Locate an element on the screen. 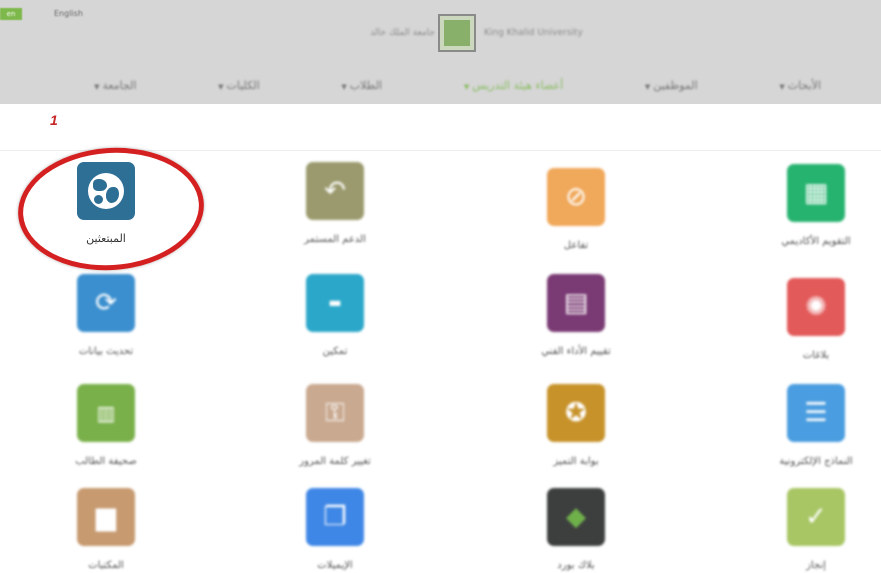 This screenshot has width=881, height=573. corner-tag: en is located at coordinates (11, 14).